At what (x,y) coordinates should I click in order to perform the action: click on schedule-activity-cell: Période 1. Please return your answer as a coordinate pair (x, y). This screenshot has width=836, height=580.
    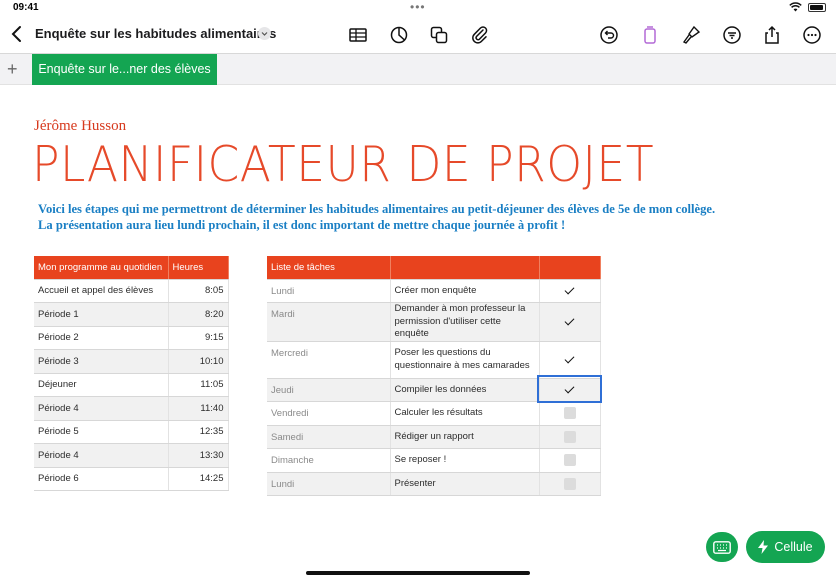
    Looking at the image, I should click on (101, 314).